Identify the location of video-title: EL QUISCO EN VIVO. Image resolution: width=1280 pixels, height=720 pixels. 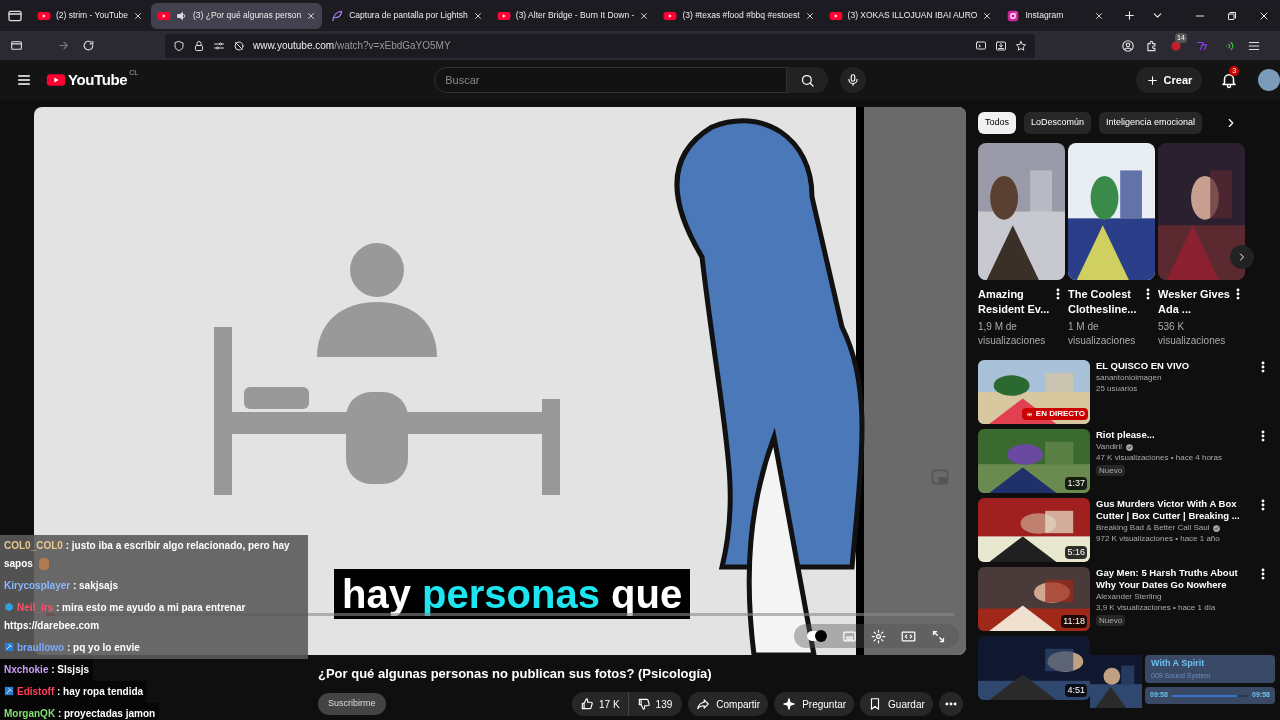
(1173, 366).